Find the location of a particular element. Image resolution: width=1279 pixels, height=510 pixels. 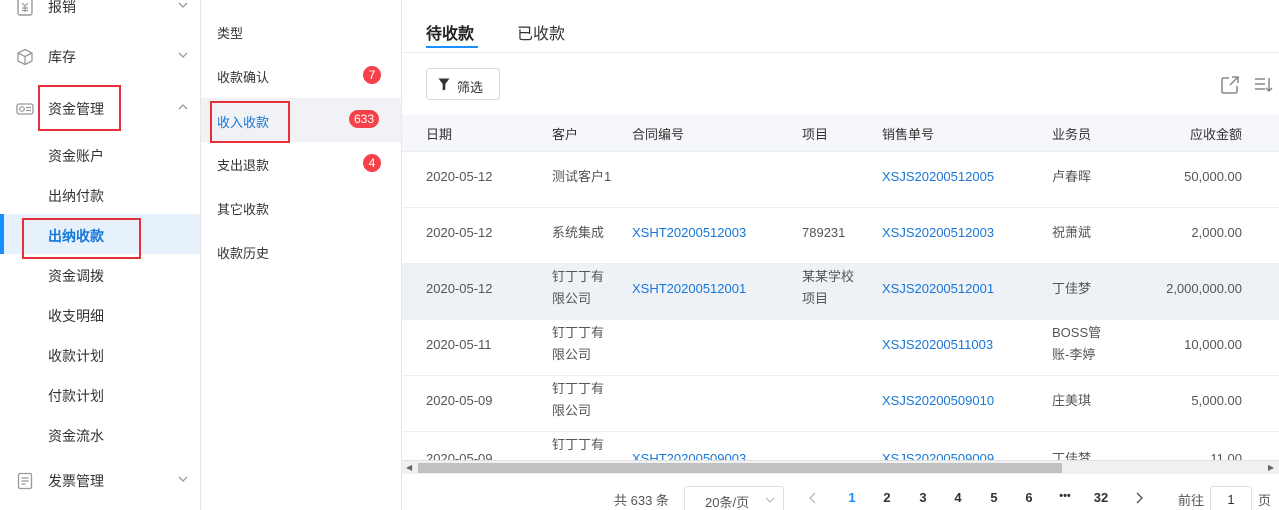

nav-item-fund-flow: 资金流水 is located at coordinates (100, 434).